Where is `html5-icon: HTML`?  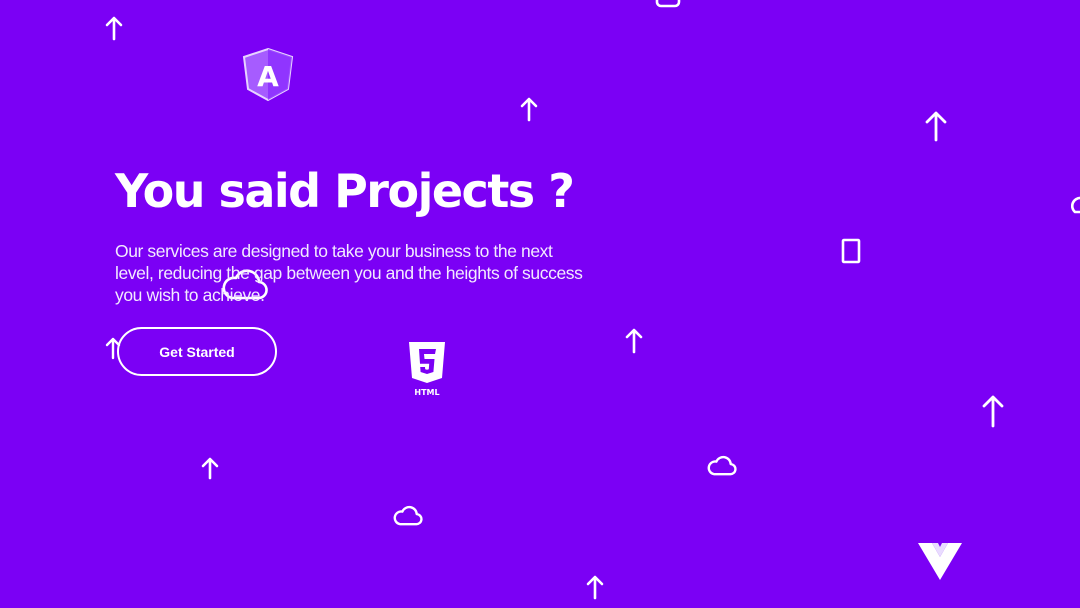 html5-icon: HTML is located at coordinates (427, 369).